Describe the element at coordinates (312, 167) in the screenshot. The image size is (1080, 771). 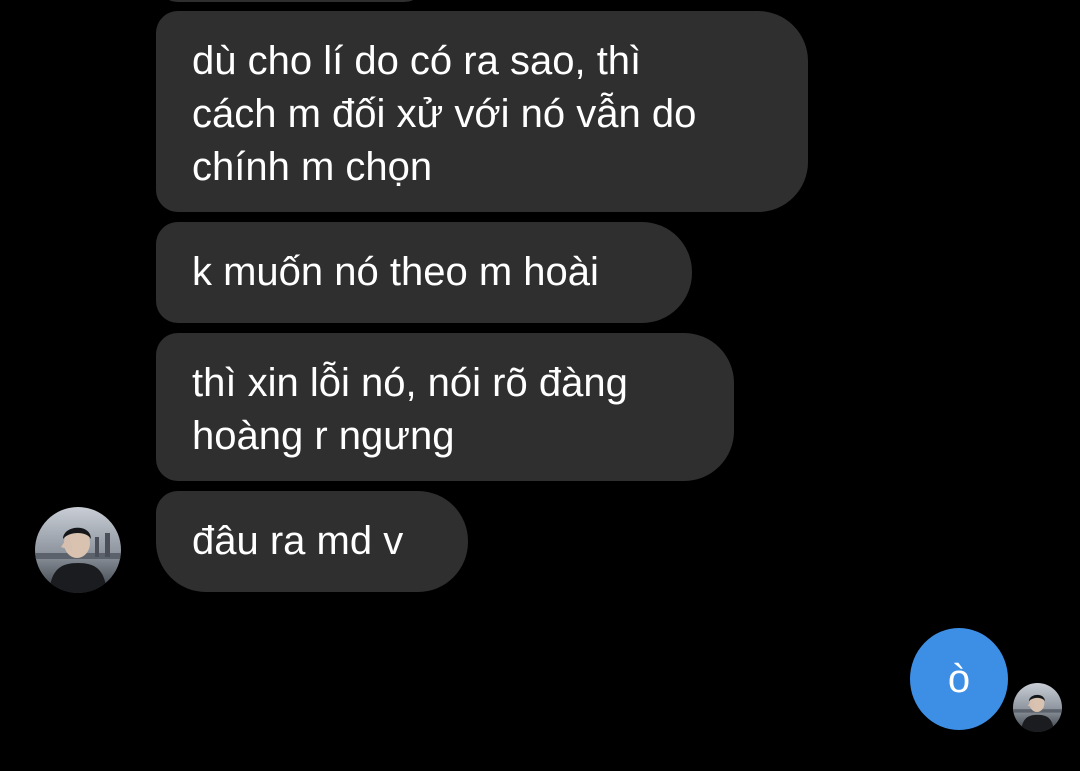
I see `message-text: chính m chọn` at that location.